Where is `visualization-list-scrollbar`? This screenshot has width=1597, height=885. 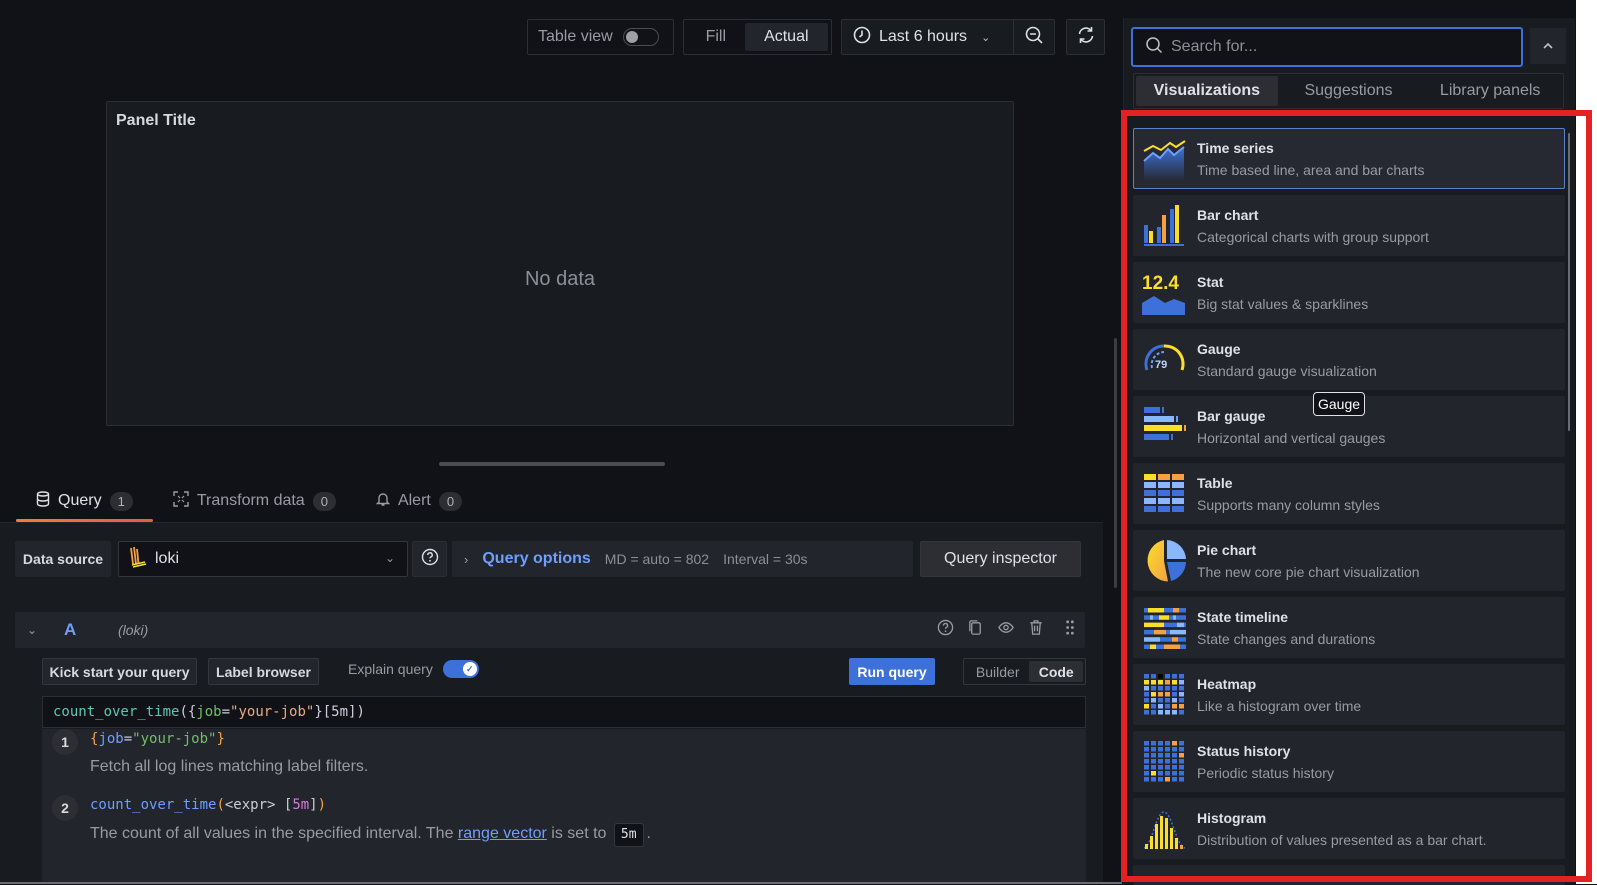
visualization-list-scrollbar is located at coordinates (1569, 282).